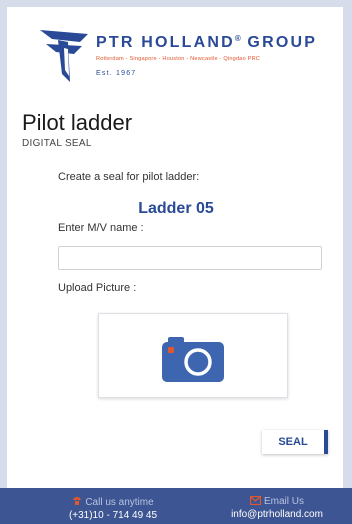 The width and height of the screenshot is (352, 524). I want to click on frame-top-edge, so click(176, 3).